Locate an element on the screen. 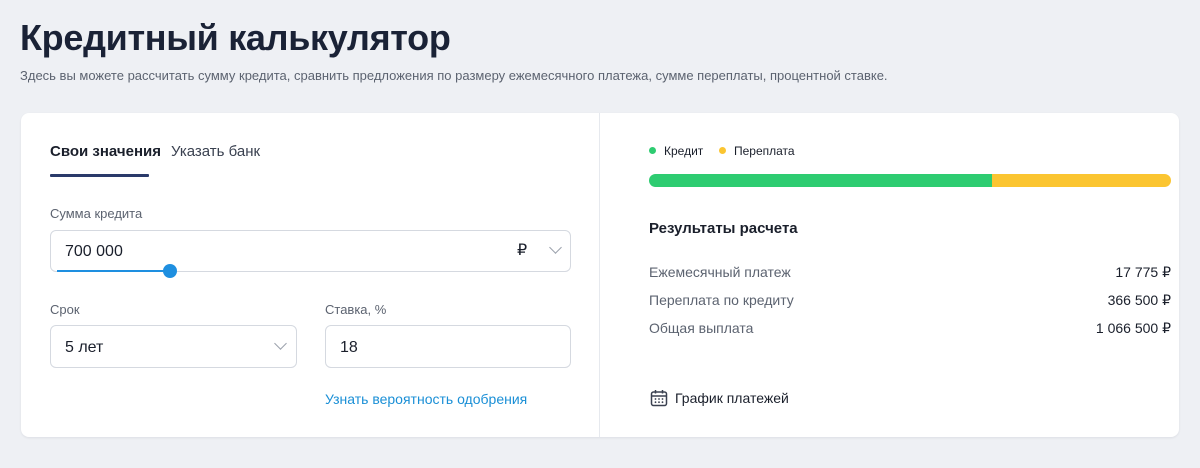 Image resolution: width=1200 pixels, height=468 pixels. bar-segment-credit is located at coordinates (820, 180).